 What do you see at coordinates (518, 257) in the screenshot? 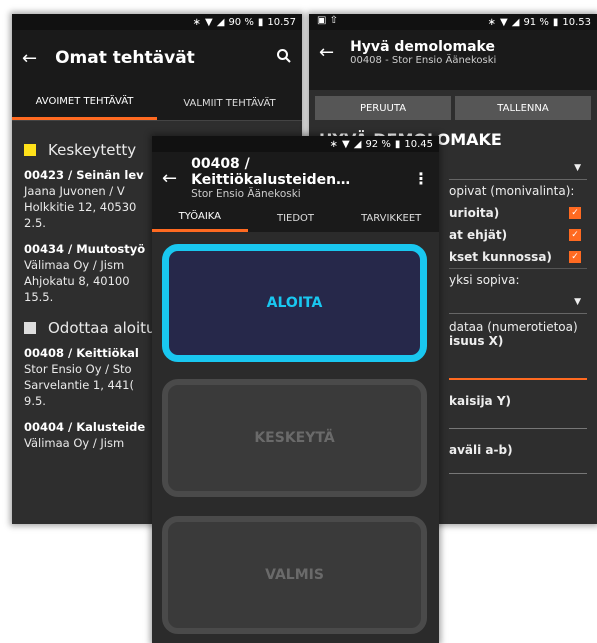
I see `checkbox-row: kset kunnossa) ✓` at bounding box center [518, 257].